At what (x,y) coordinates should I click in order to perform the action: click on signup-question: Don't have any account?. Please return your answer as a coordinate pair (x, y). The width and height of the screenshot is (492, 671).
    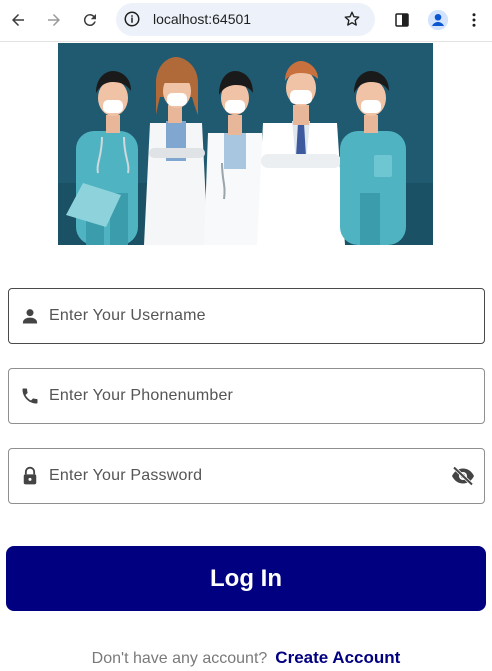
    Looking at the image, I should click on (179, 658).